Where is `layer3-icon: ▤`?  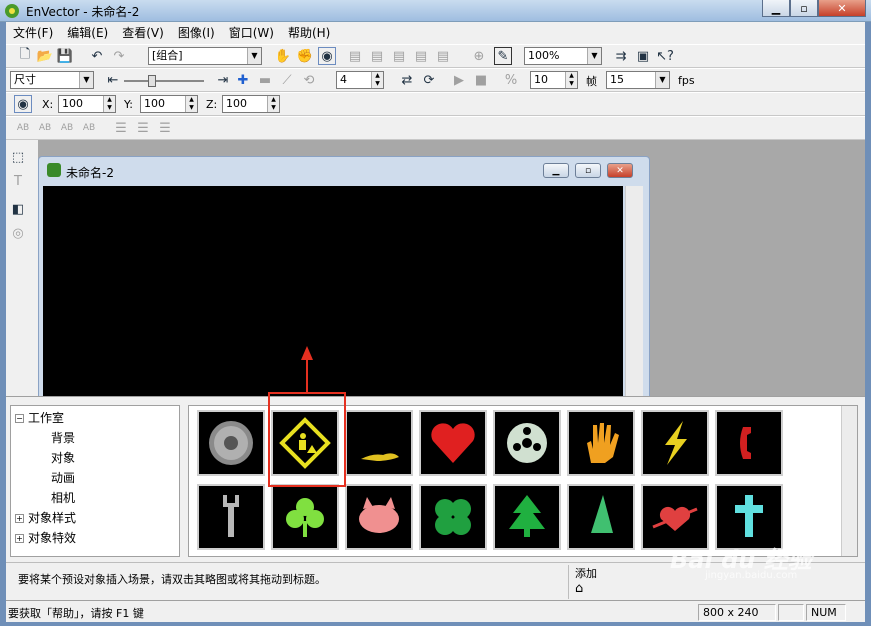 layer3-icon: ▤ is located at coordinates (399, 56).